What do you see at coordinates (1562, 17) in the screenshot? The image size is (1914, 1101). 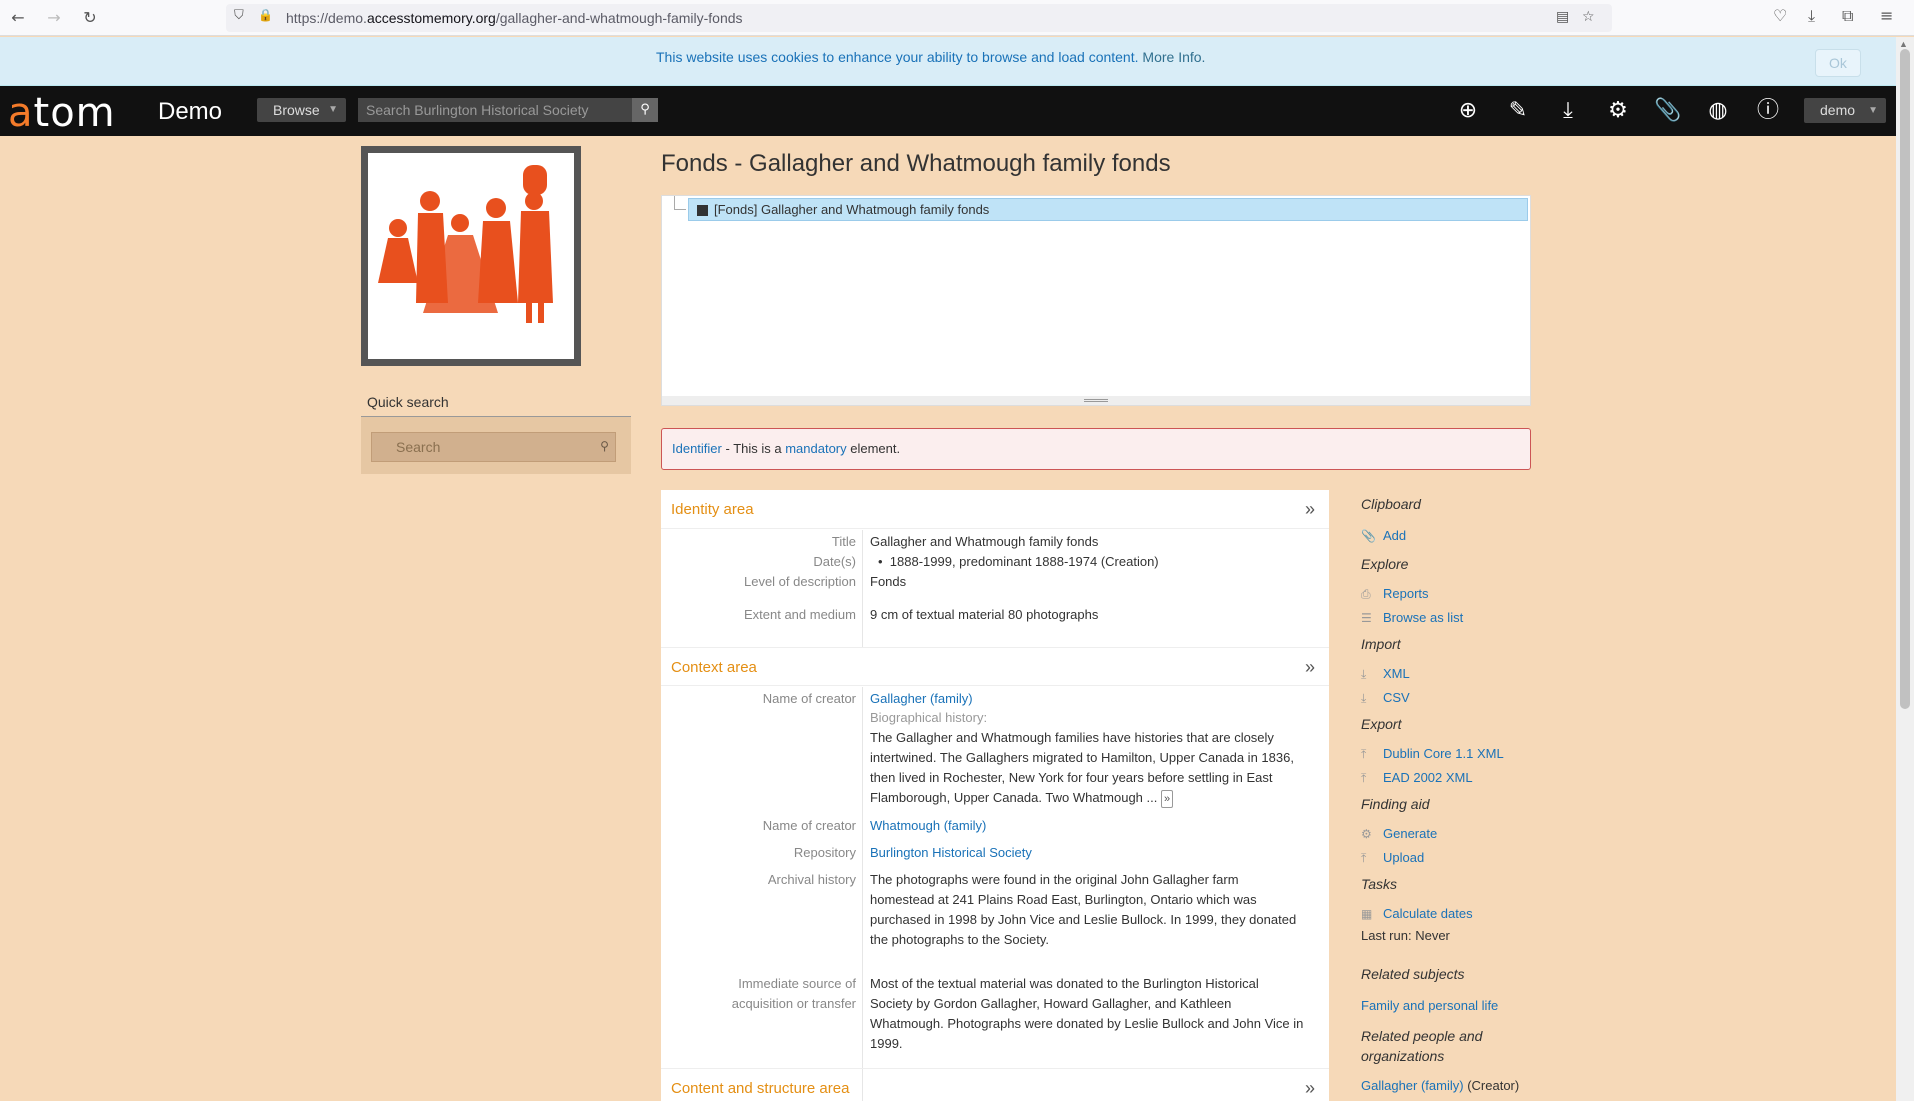 I see `reader-view-icon: ▤` at bounding box center [1562, 17].